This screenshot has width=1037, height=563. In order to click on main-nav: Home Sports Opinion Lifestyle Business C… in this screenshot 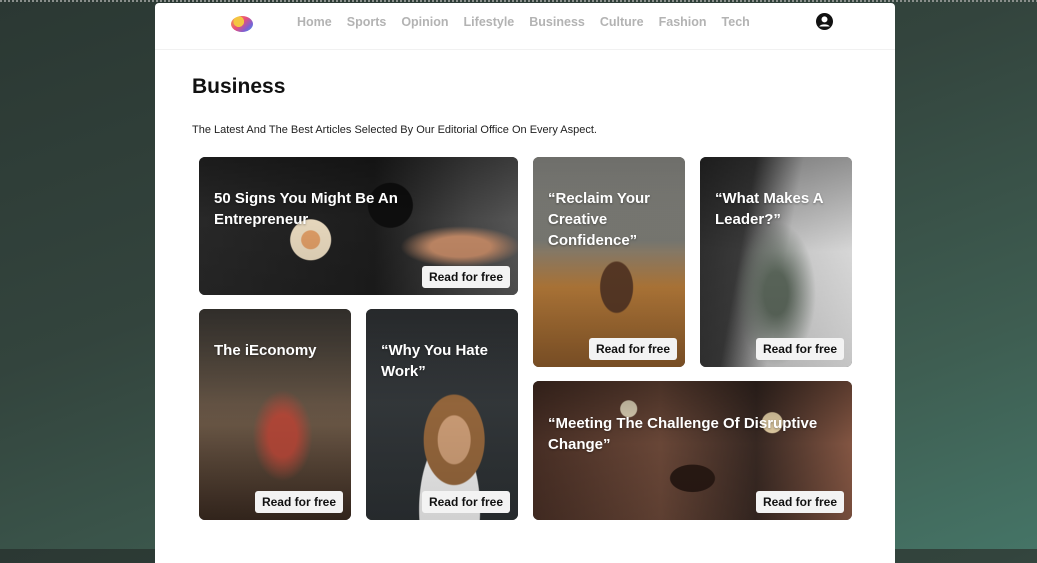, I will do `click(531, 22)`.